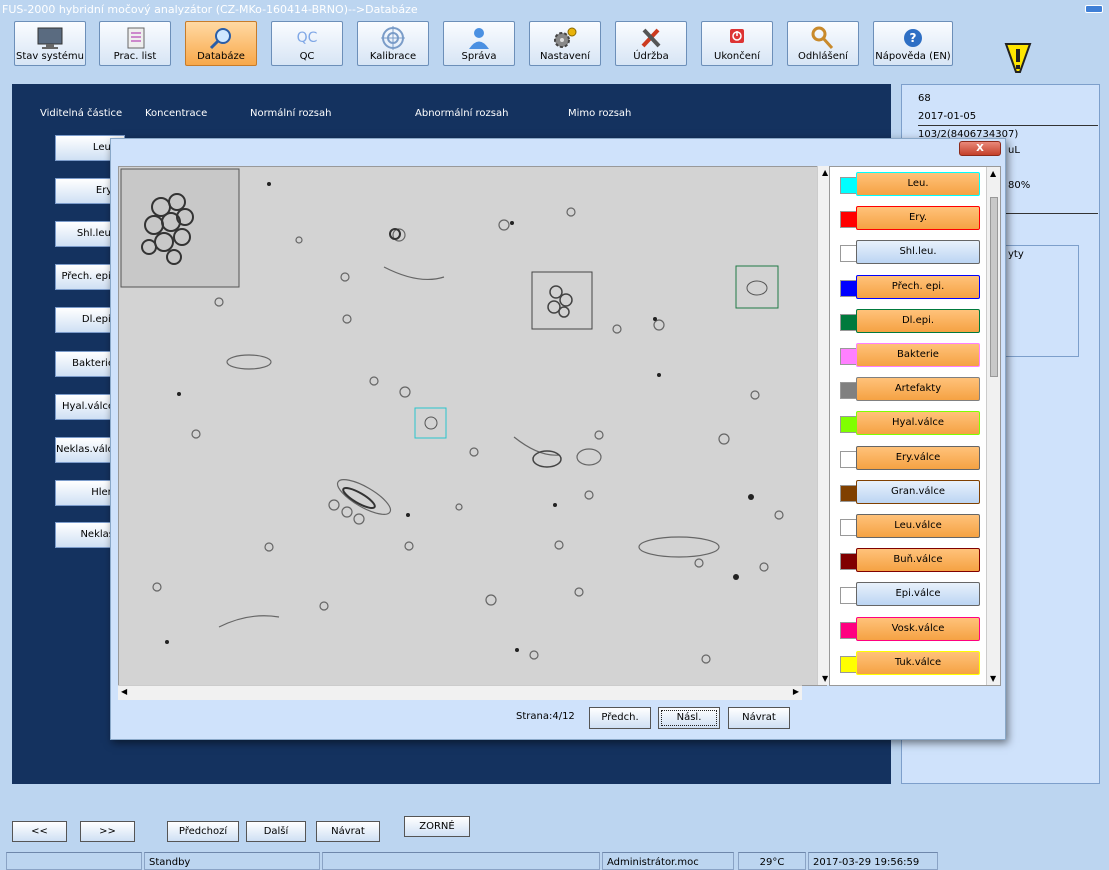  I want to click on status-temperature: 29°C, so click(772, 861).